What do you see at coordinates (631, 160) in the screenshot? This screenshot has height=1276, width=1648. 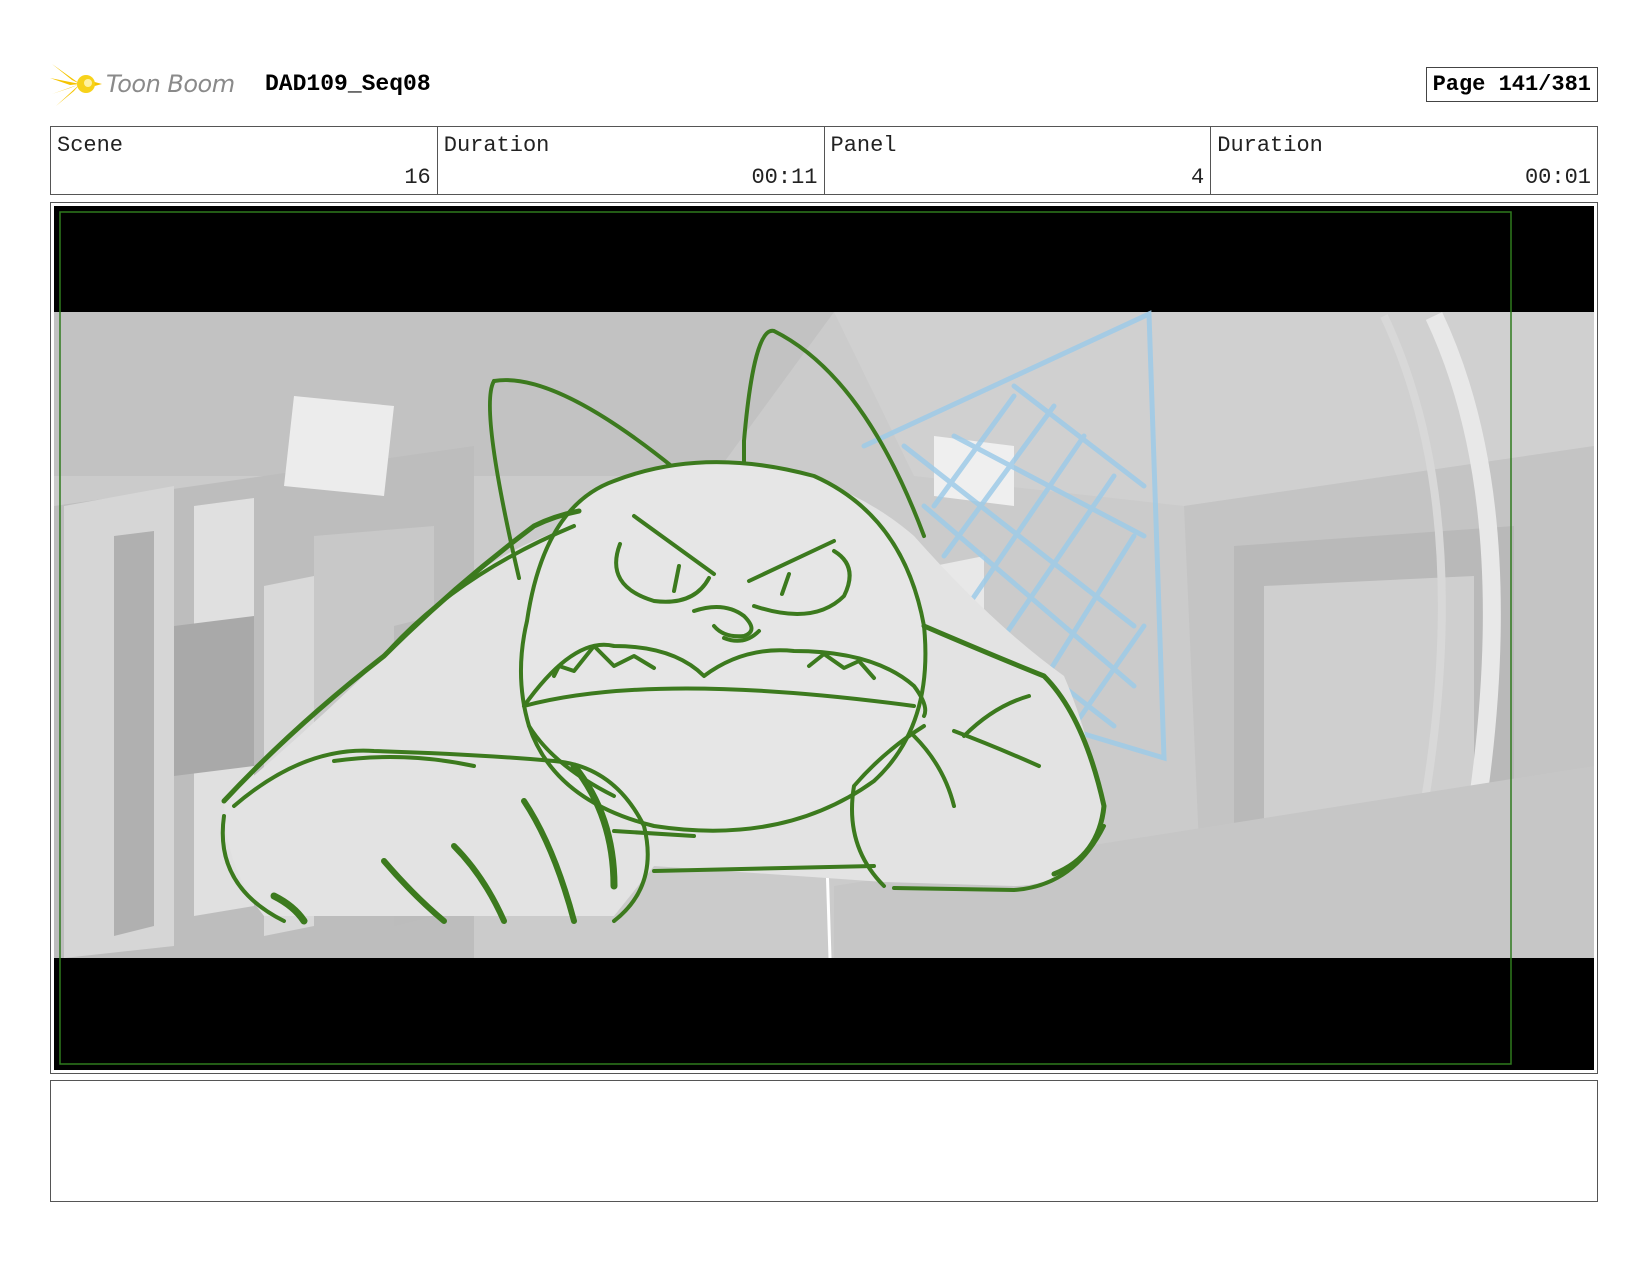 I see `scene-duration-cell: Duration 00:11` at bounding box center [631, 160].